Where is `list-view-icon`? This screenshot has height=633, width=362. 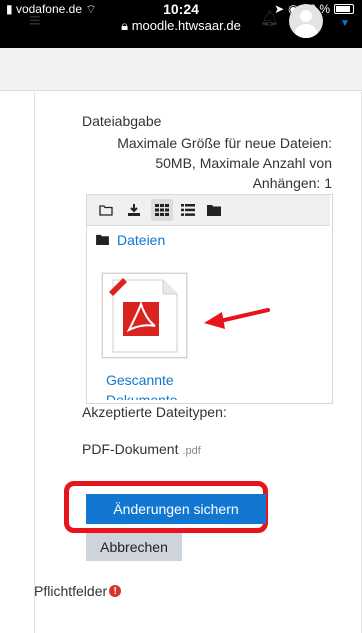
list-view-icon is located at coordinates (188, 210).